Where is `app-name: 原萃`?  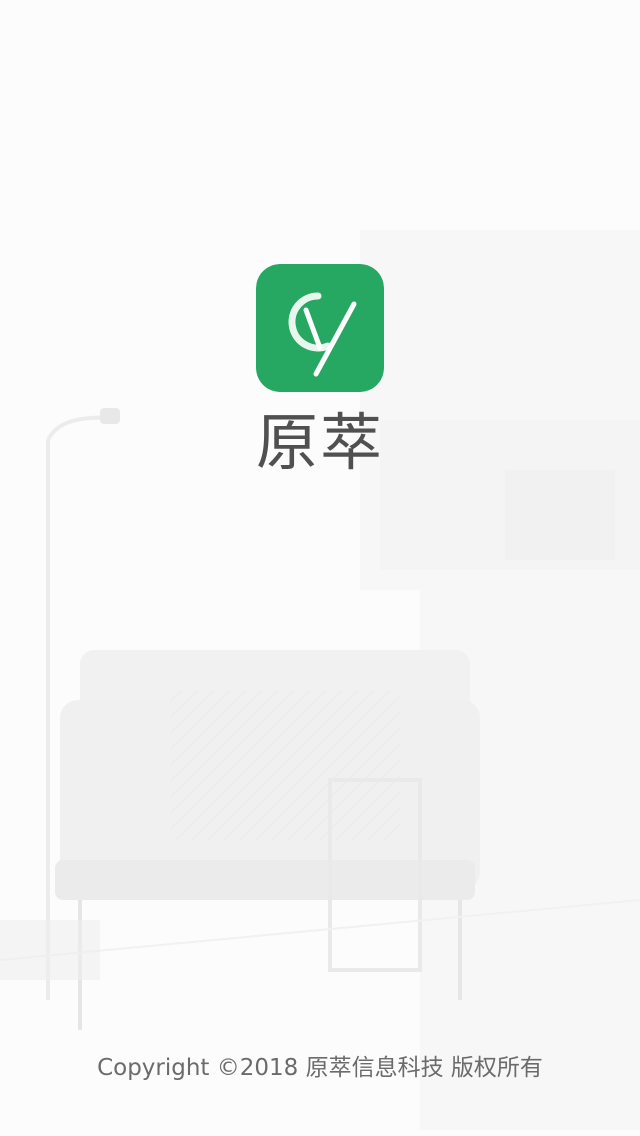 app-name: 原萃 is located at coordinates (319, 442).